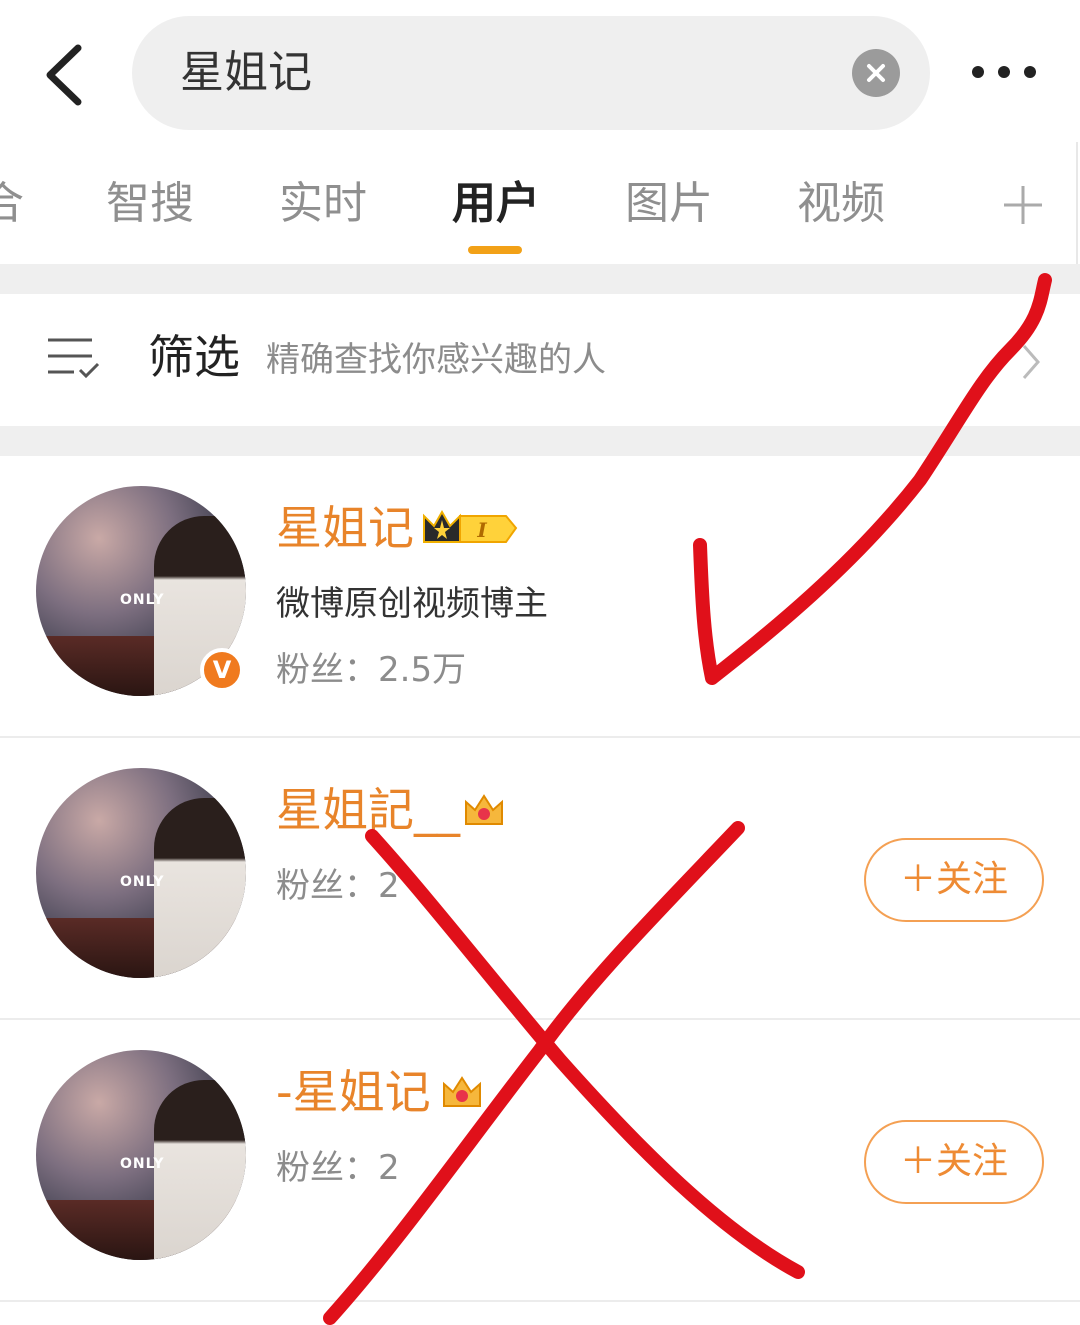  Describe the element at coordinates (12, 204) in the screenshot. I see `tab-comprehensive: 合` at that location.